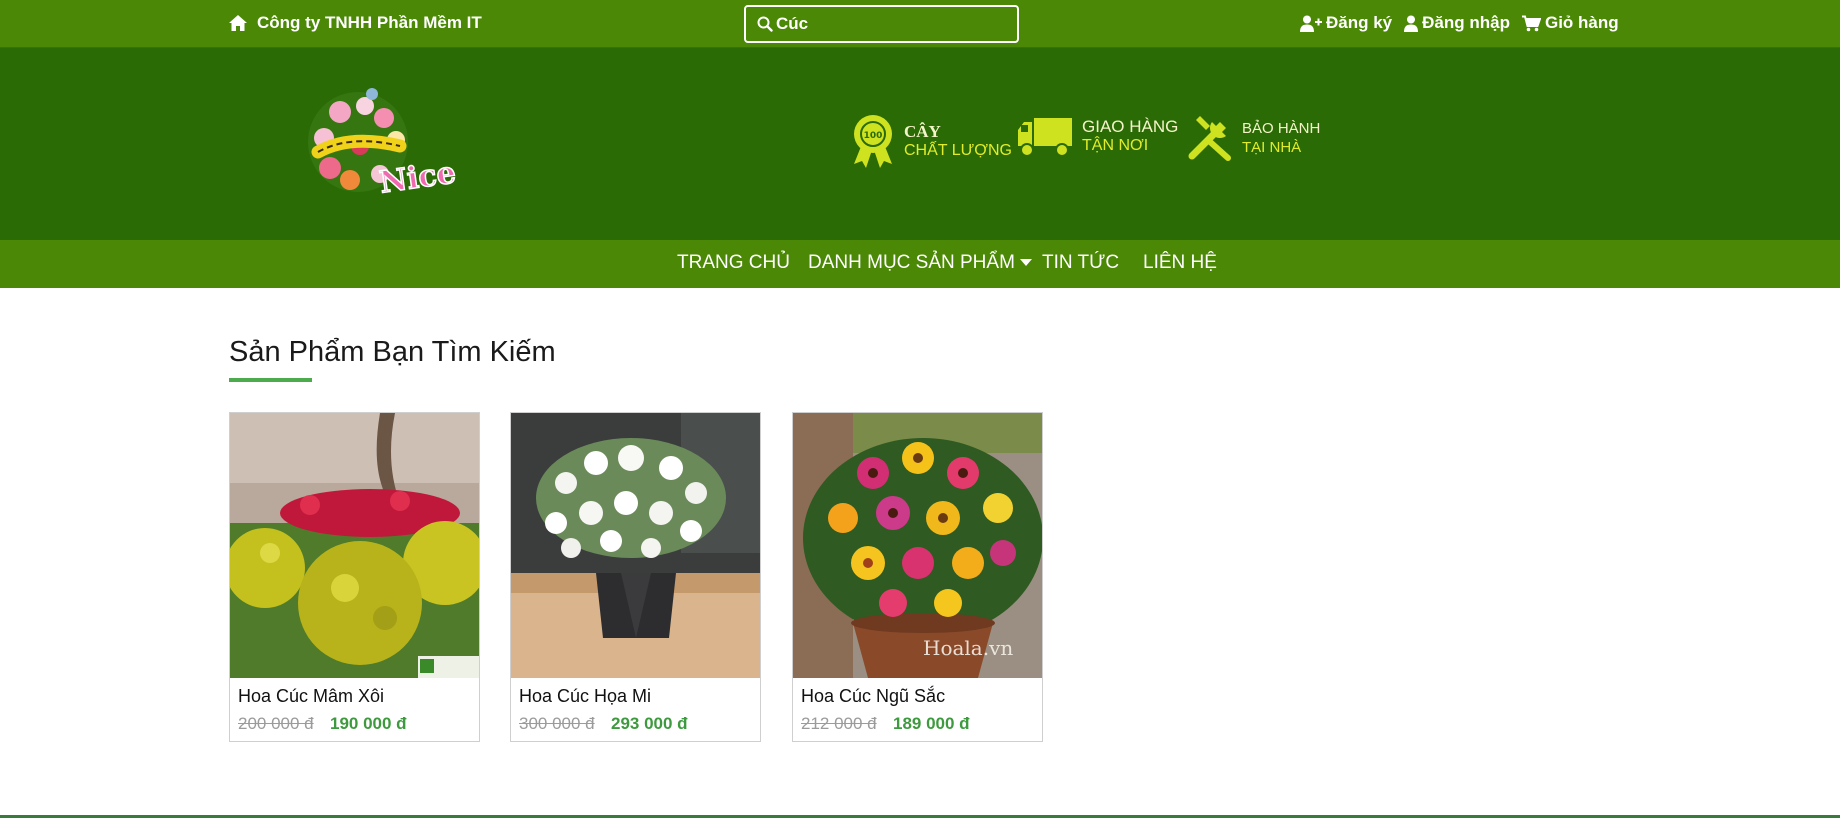  Describe the element at coordinates (958, 150) in the screenshot. I see `feature-line2: CHẤT LƯỢNG` at that location.